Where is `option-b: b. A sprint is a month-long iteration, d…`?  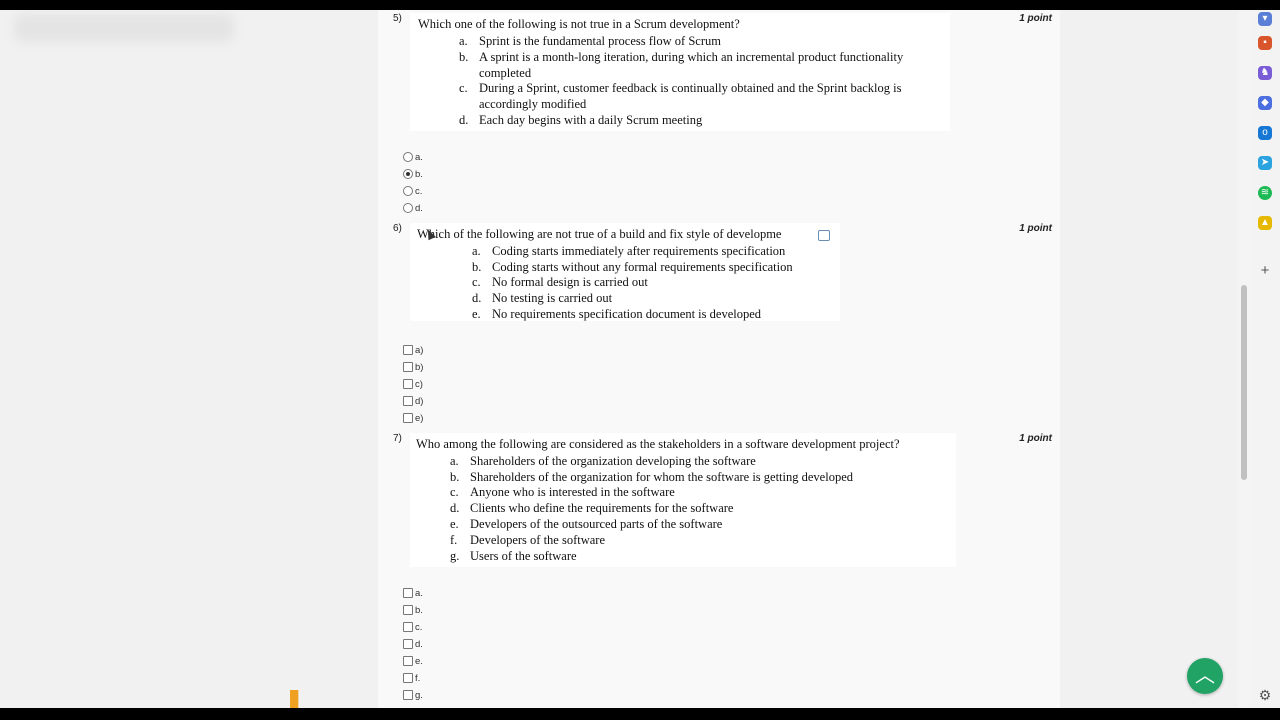
option-b: b. A sprint is a month-long iteration, d… is located at coordinates (681, 65).